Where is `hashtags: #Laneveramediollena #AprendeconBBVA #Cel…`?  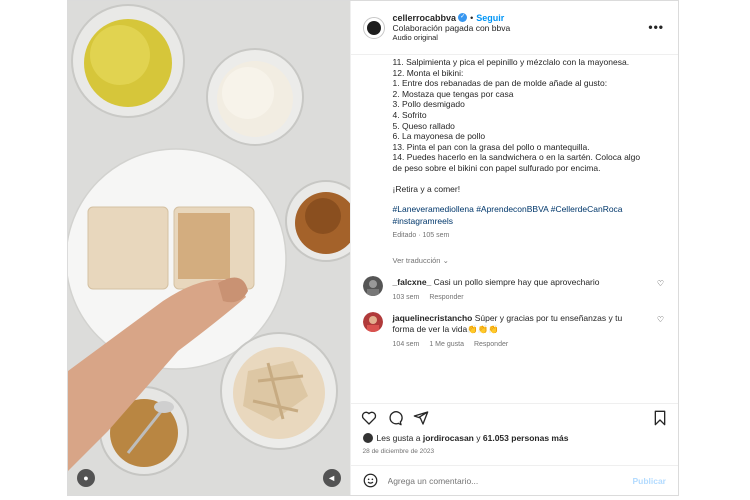 hashtags: #Laneveramediollena #AprendeconBBVA #Cel… is located at coordinates (528, 215).